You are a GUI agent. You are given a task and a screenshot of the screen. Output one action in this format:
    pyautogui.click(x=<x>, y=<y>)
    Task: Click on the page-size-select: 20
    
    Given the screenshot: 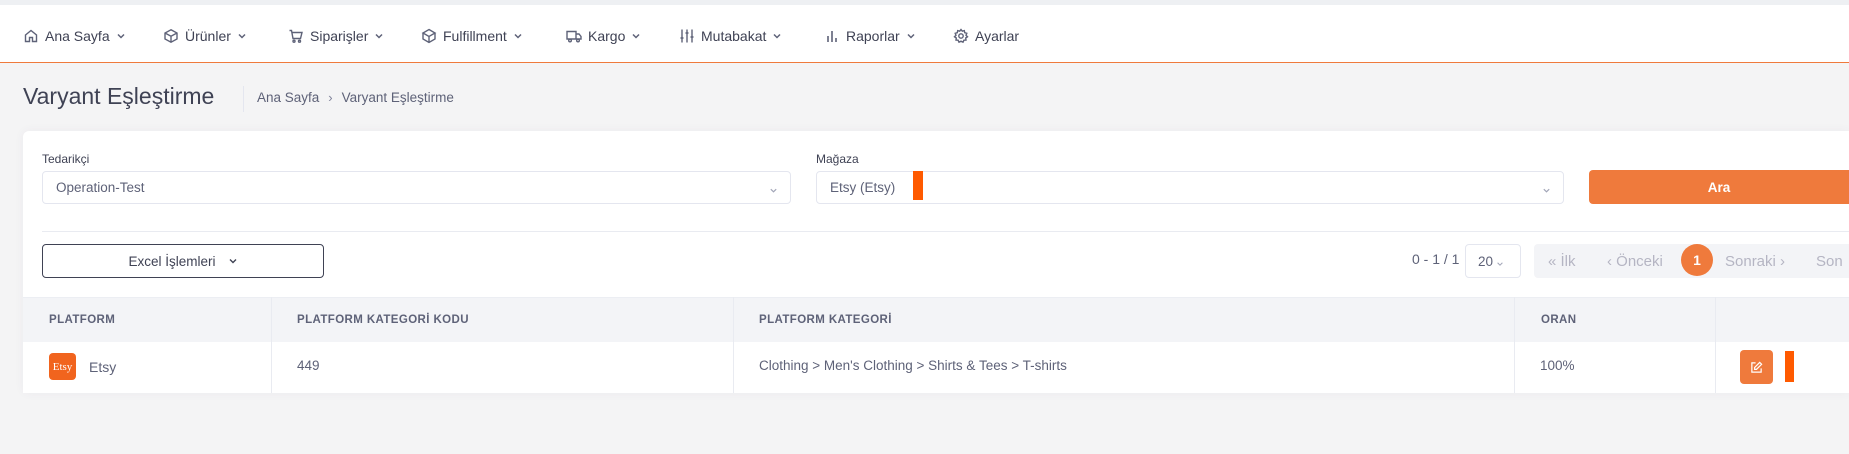 What is the action you would take?
    pyautogui.click(x=1493, y=261)
    